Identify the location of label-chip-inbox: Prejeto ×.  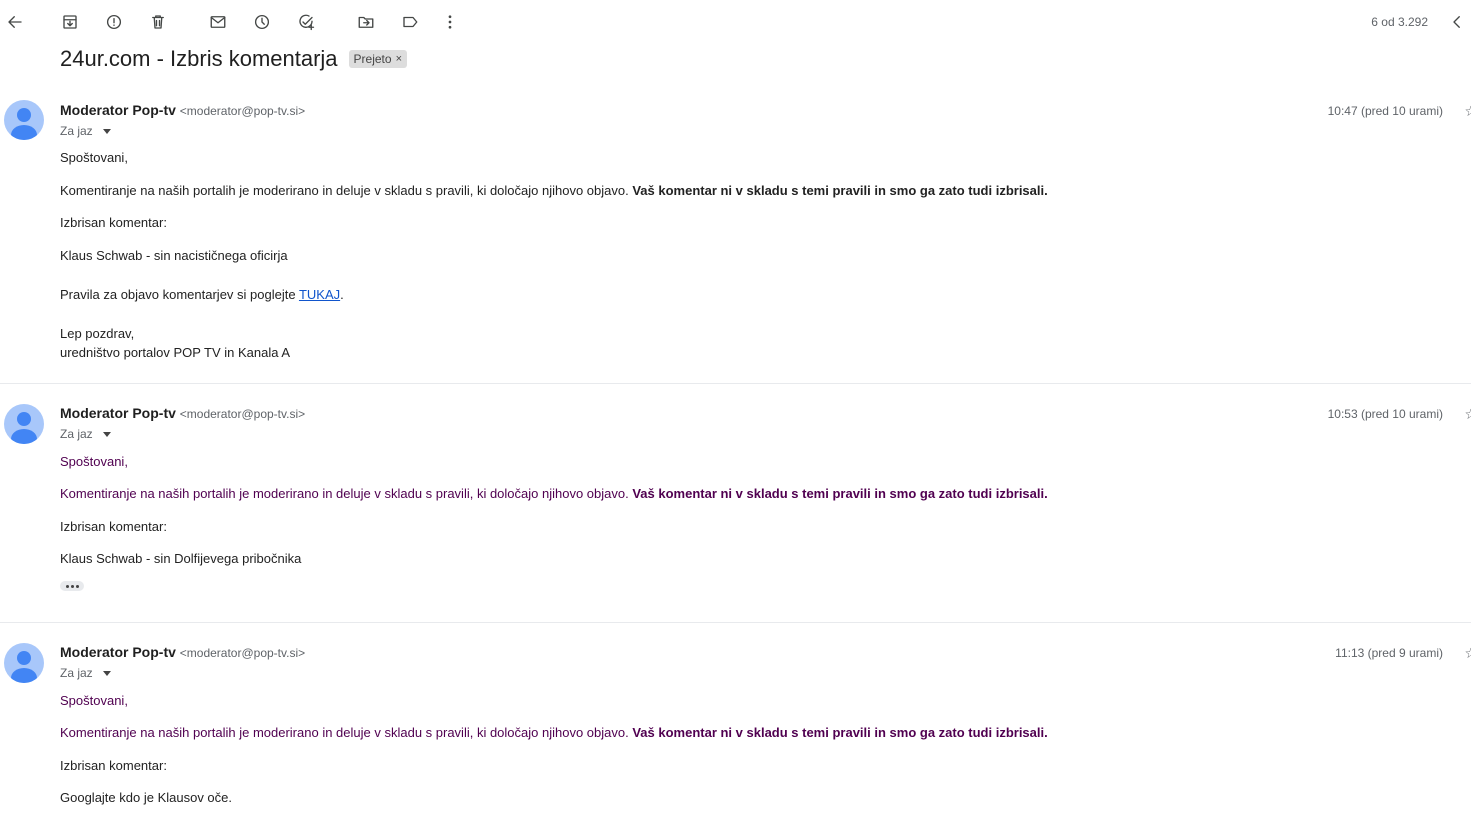
(378, 59).